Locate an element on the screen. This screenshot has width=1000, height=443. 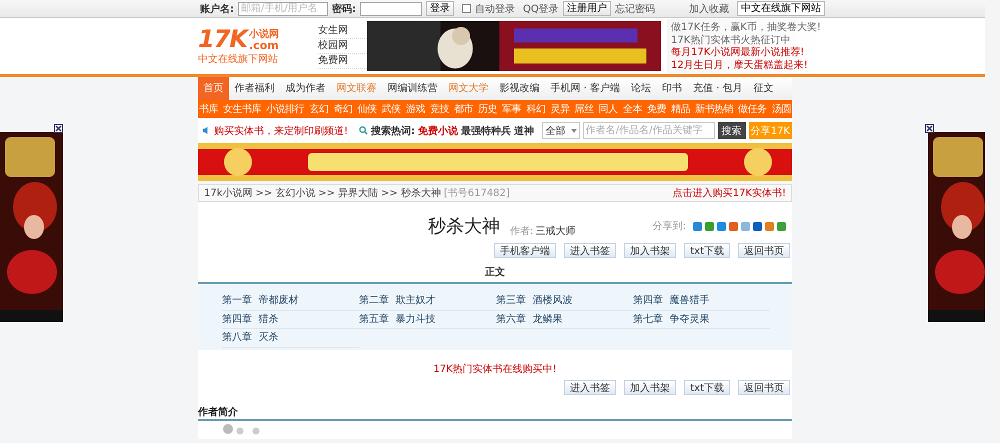
hot-search-label: 搜索热词: is located at coordinates (393, 131).